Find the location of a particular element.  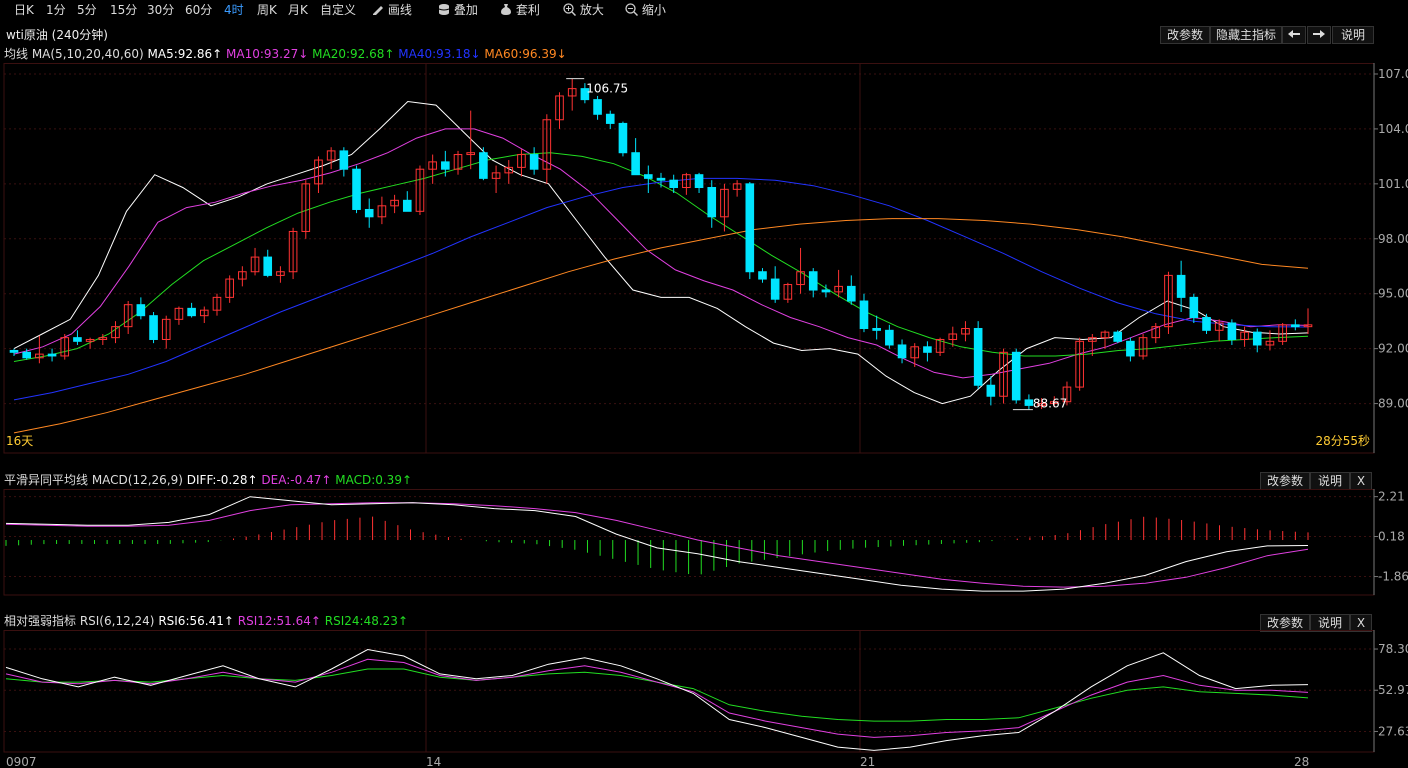

zoom-out-button: 缩小 is located at coordinates (645, 9).